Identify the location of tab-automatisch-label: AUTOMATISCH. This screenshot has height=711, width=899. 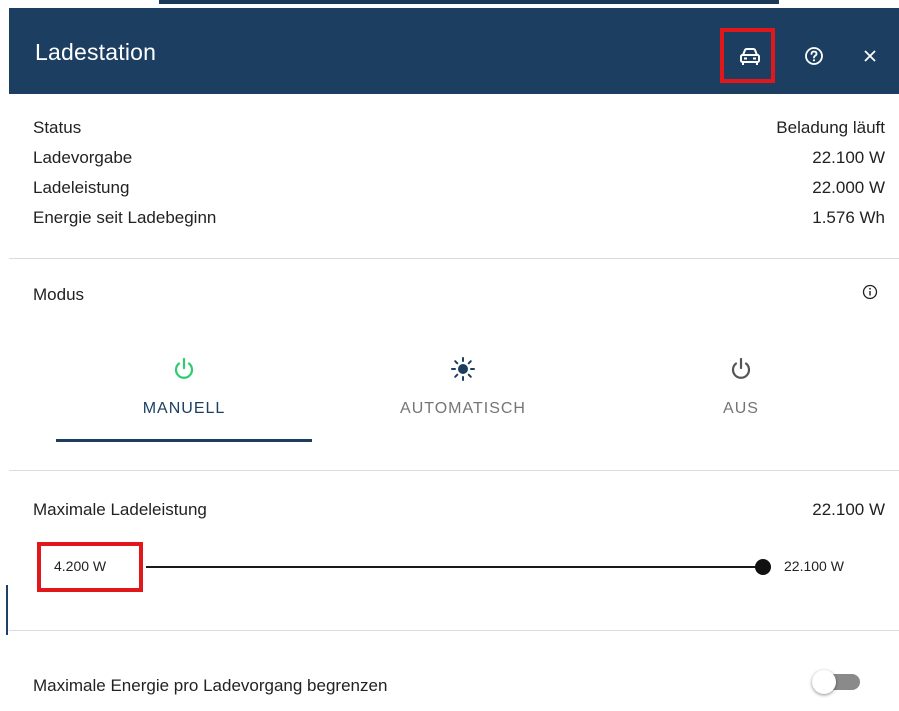
(463, 408).